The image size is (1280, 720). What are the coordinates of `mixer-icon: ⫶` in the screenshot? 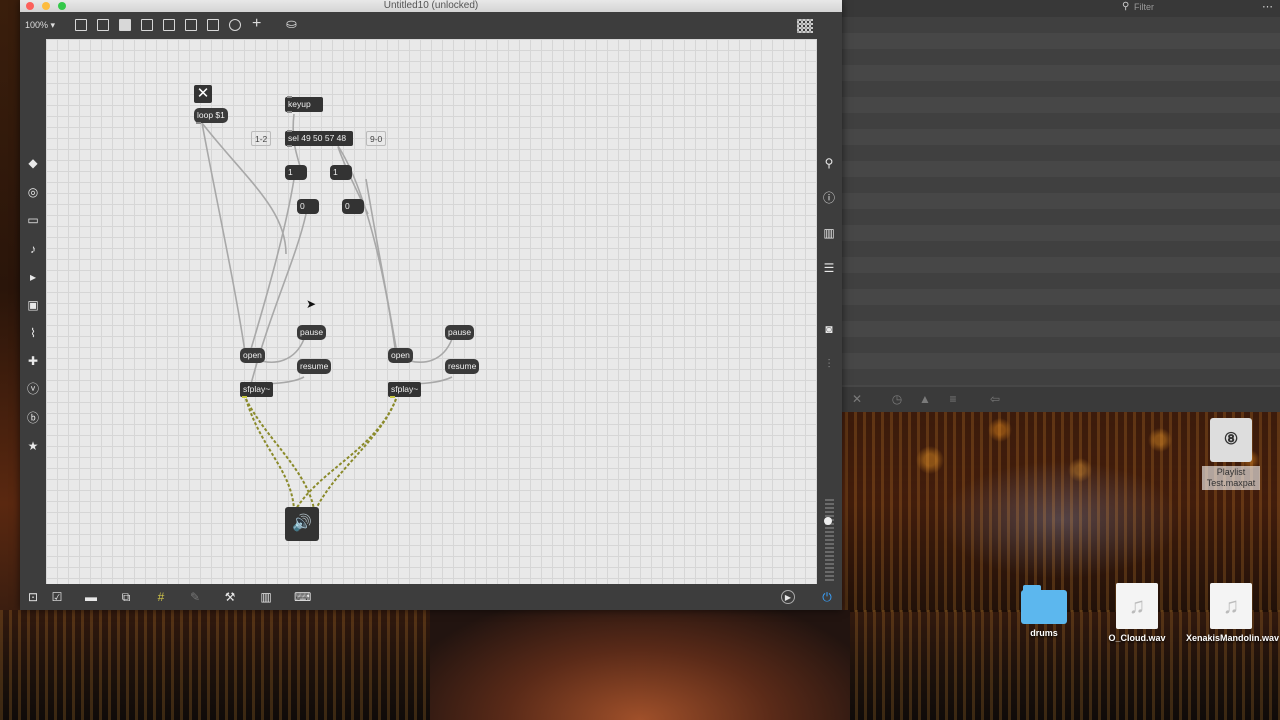 It's located at (829, 364).